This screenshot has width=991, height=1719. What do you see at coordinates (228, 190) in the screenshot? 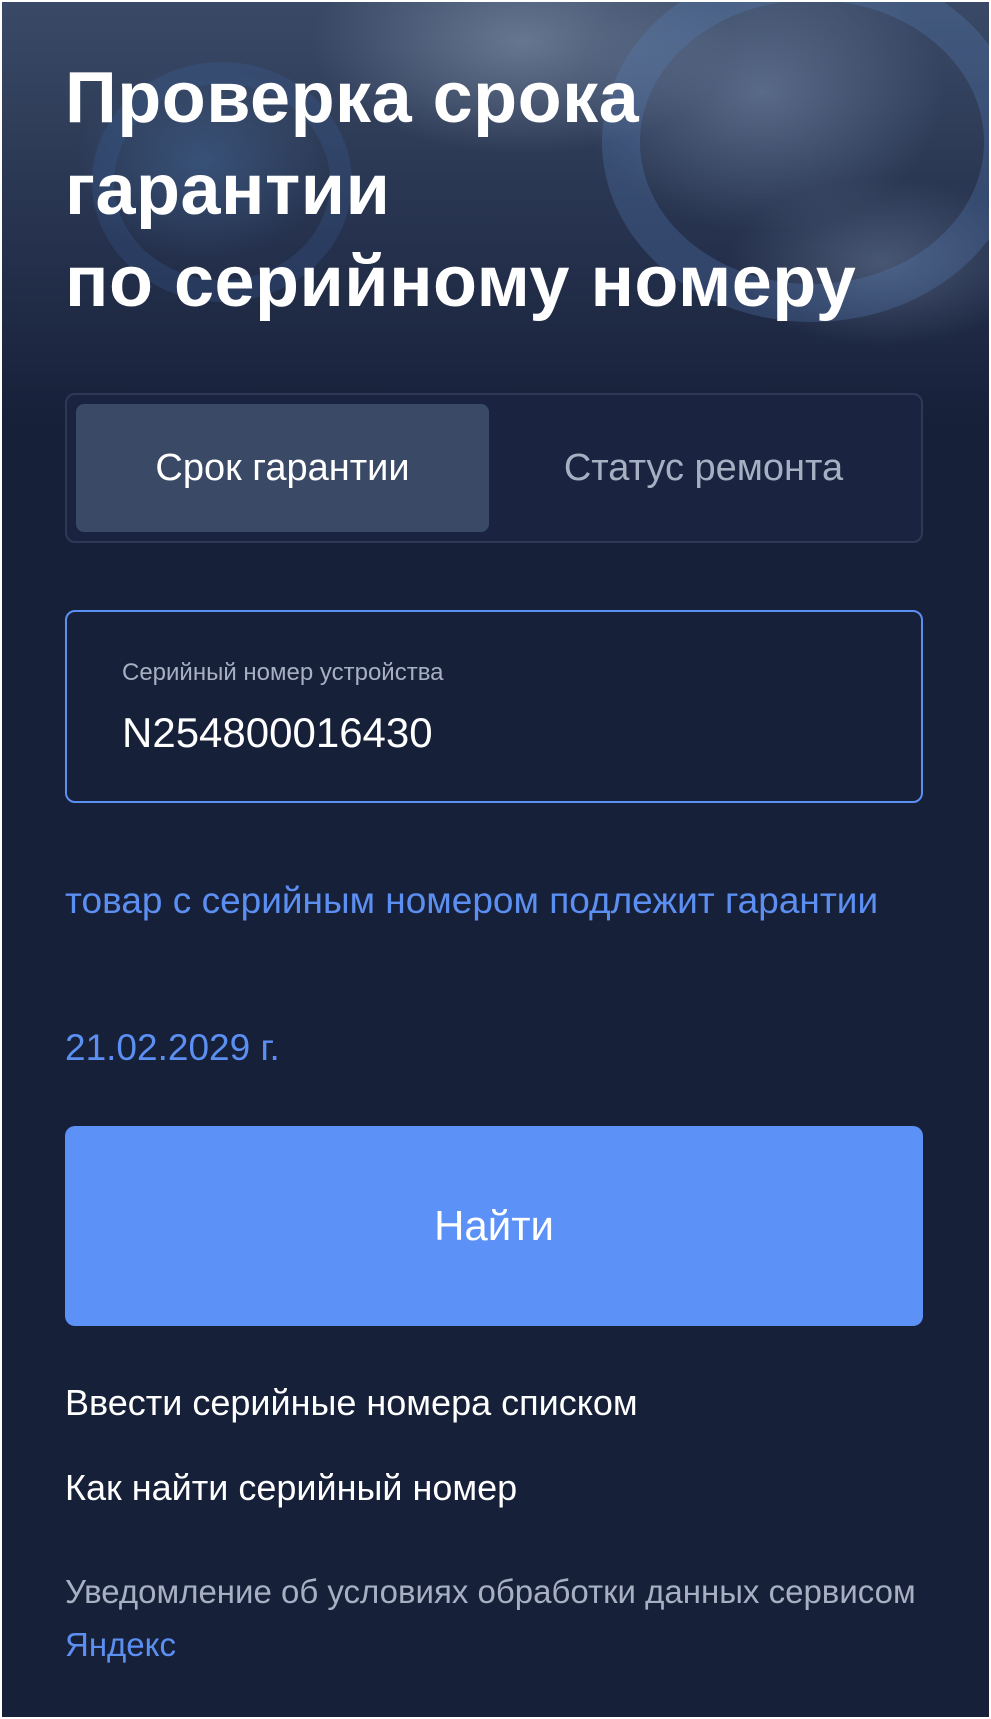
I see `page-title-line-2: гарантии` at bounding box center [228, 190].